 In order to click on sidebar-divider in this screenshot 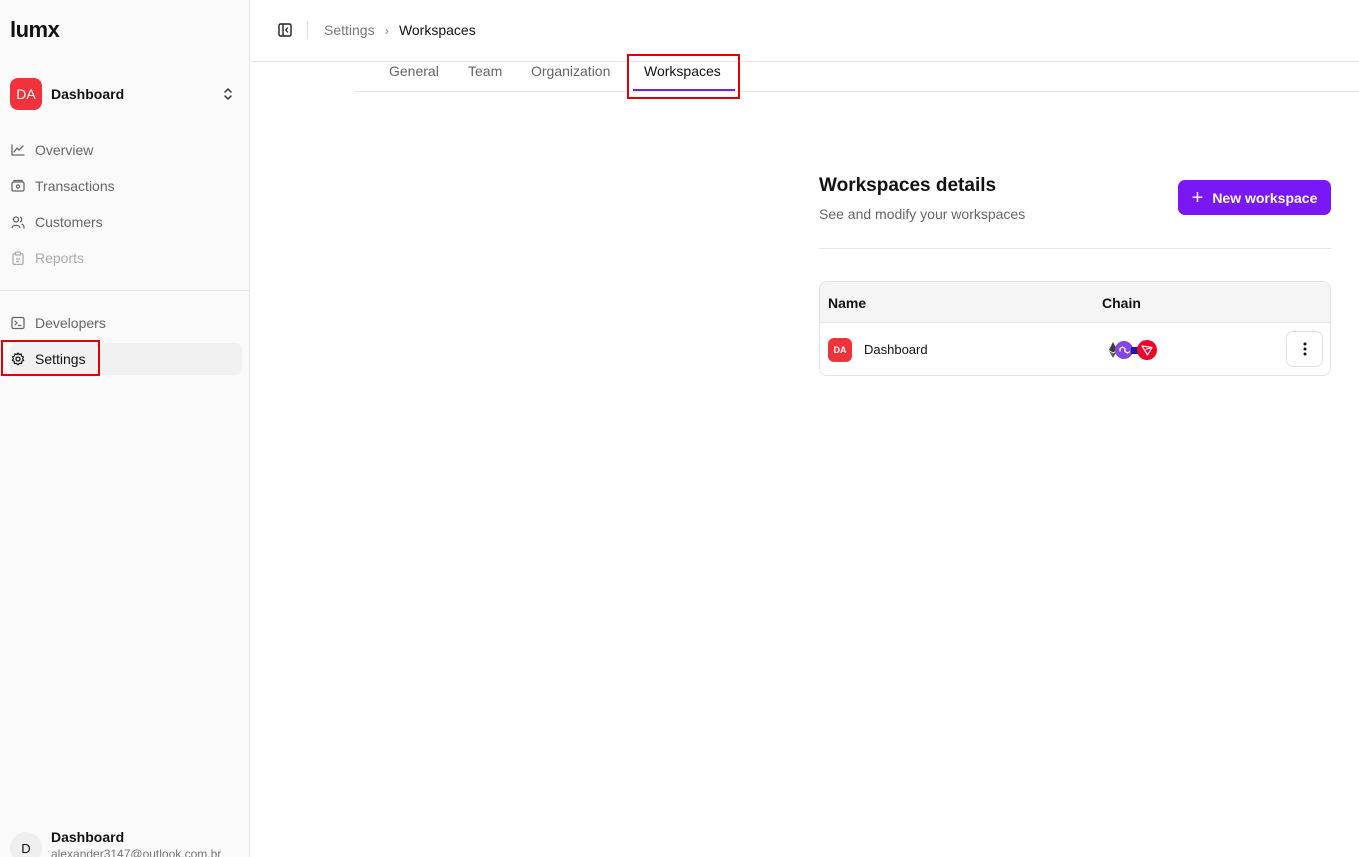, I will do `click(125, 290)`.